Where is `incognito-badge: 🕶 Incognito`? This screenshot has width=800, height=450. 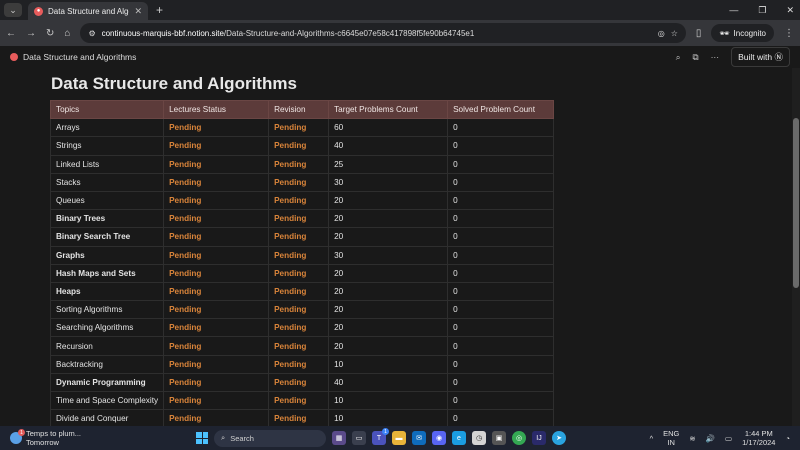
incognito-badge: 🕶 Incognito is located at coordinates (742, 33).